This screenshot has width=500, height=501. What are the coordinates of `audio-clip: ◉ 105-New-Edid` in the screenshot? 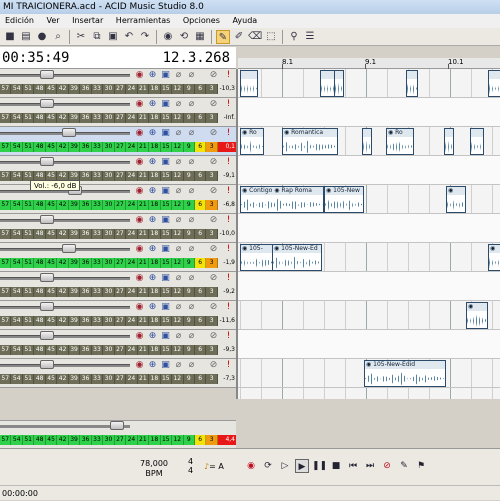 It's located at (405, 373).